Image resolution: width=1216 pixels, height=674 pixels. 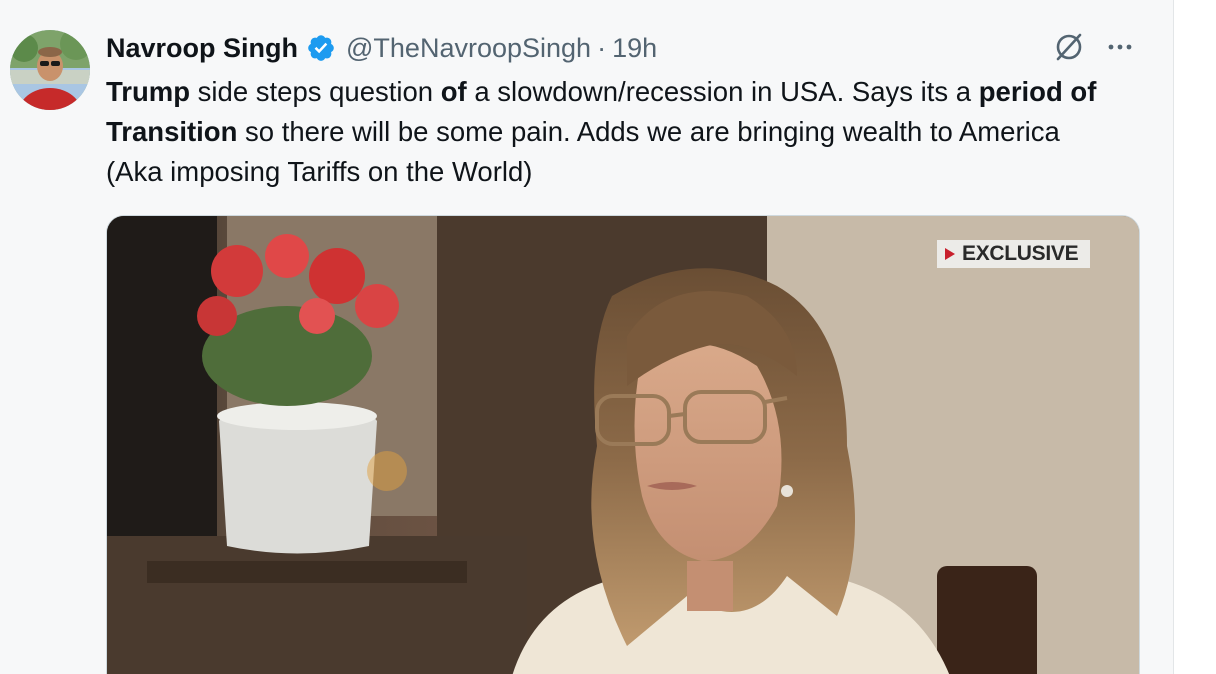 I want to click on grok-icon, so click(x=1069, y=47).